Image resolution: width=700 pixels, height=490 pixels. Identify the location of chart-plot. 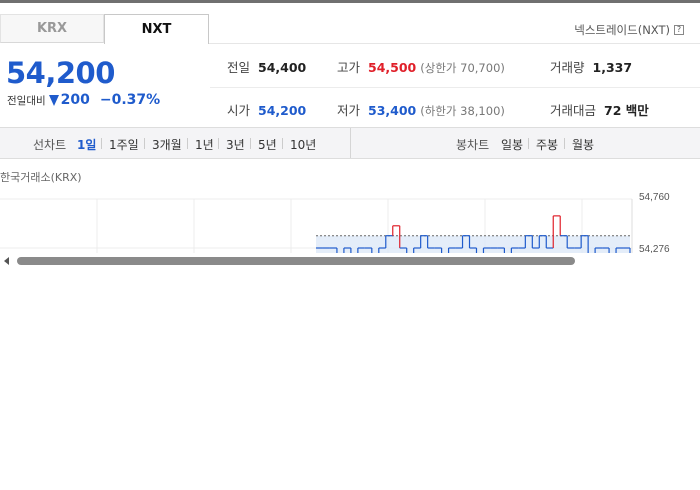
(473, 235).